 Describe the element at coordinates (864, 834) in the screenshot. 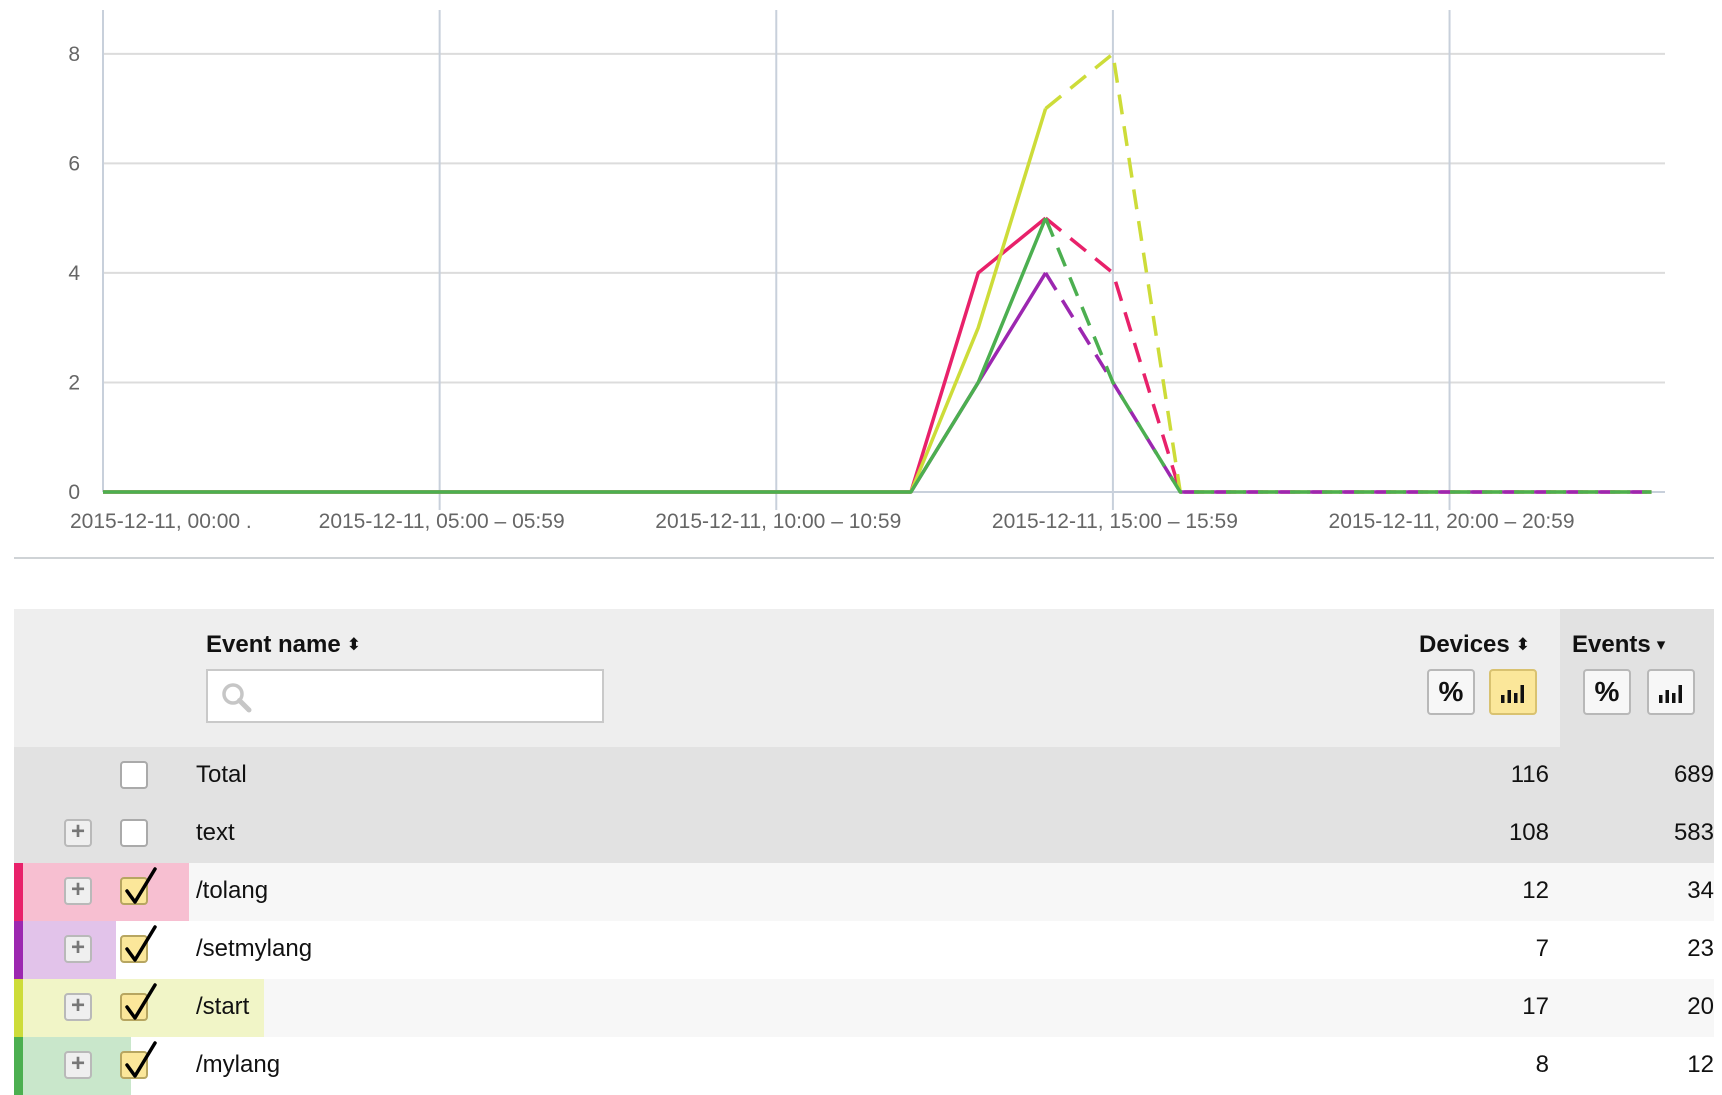

I see `table-row: + text 108 583` at that location.